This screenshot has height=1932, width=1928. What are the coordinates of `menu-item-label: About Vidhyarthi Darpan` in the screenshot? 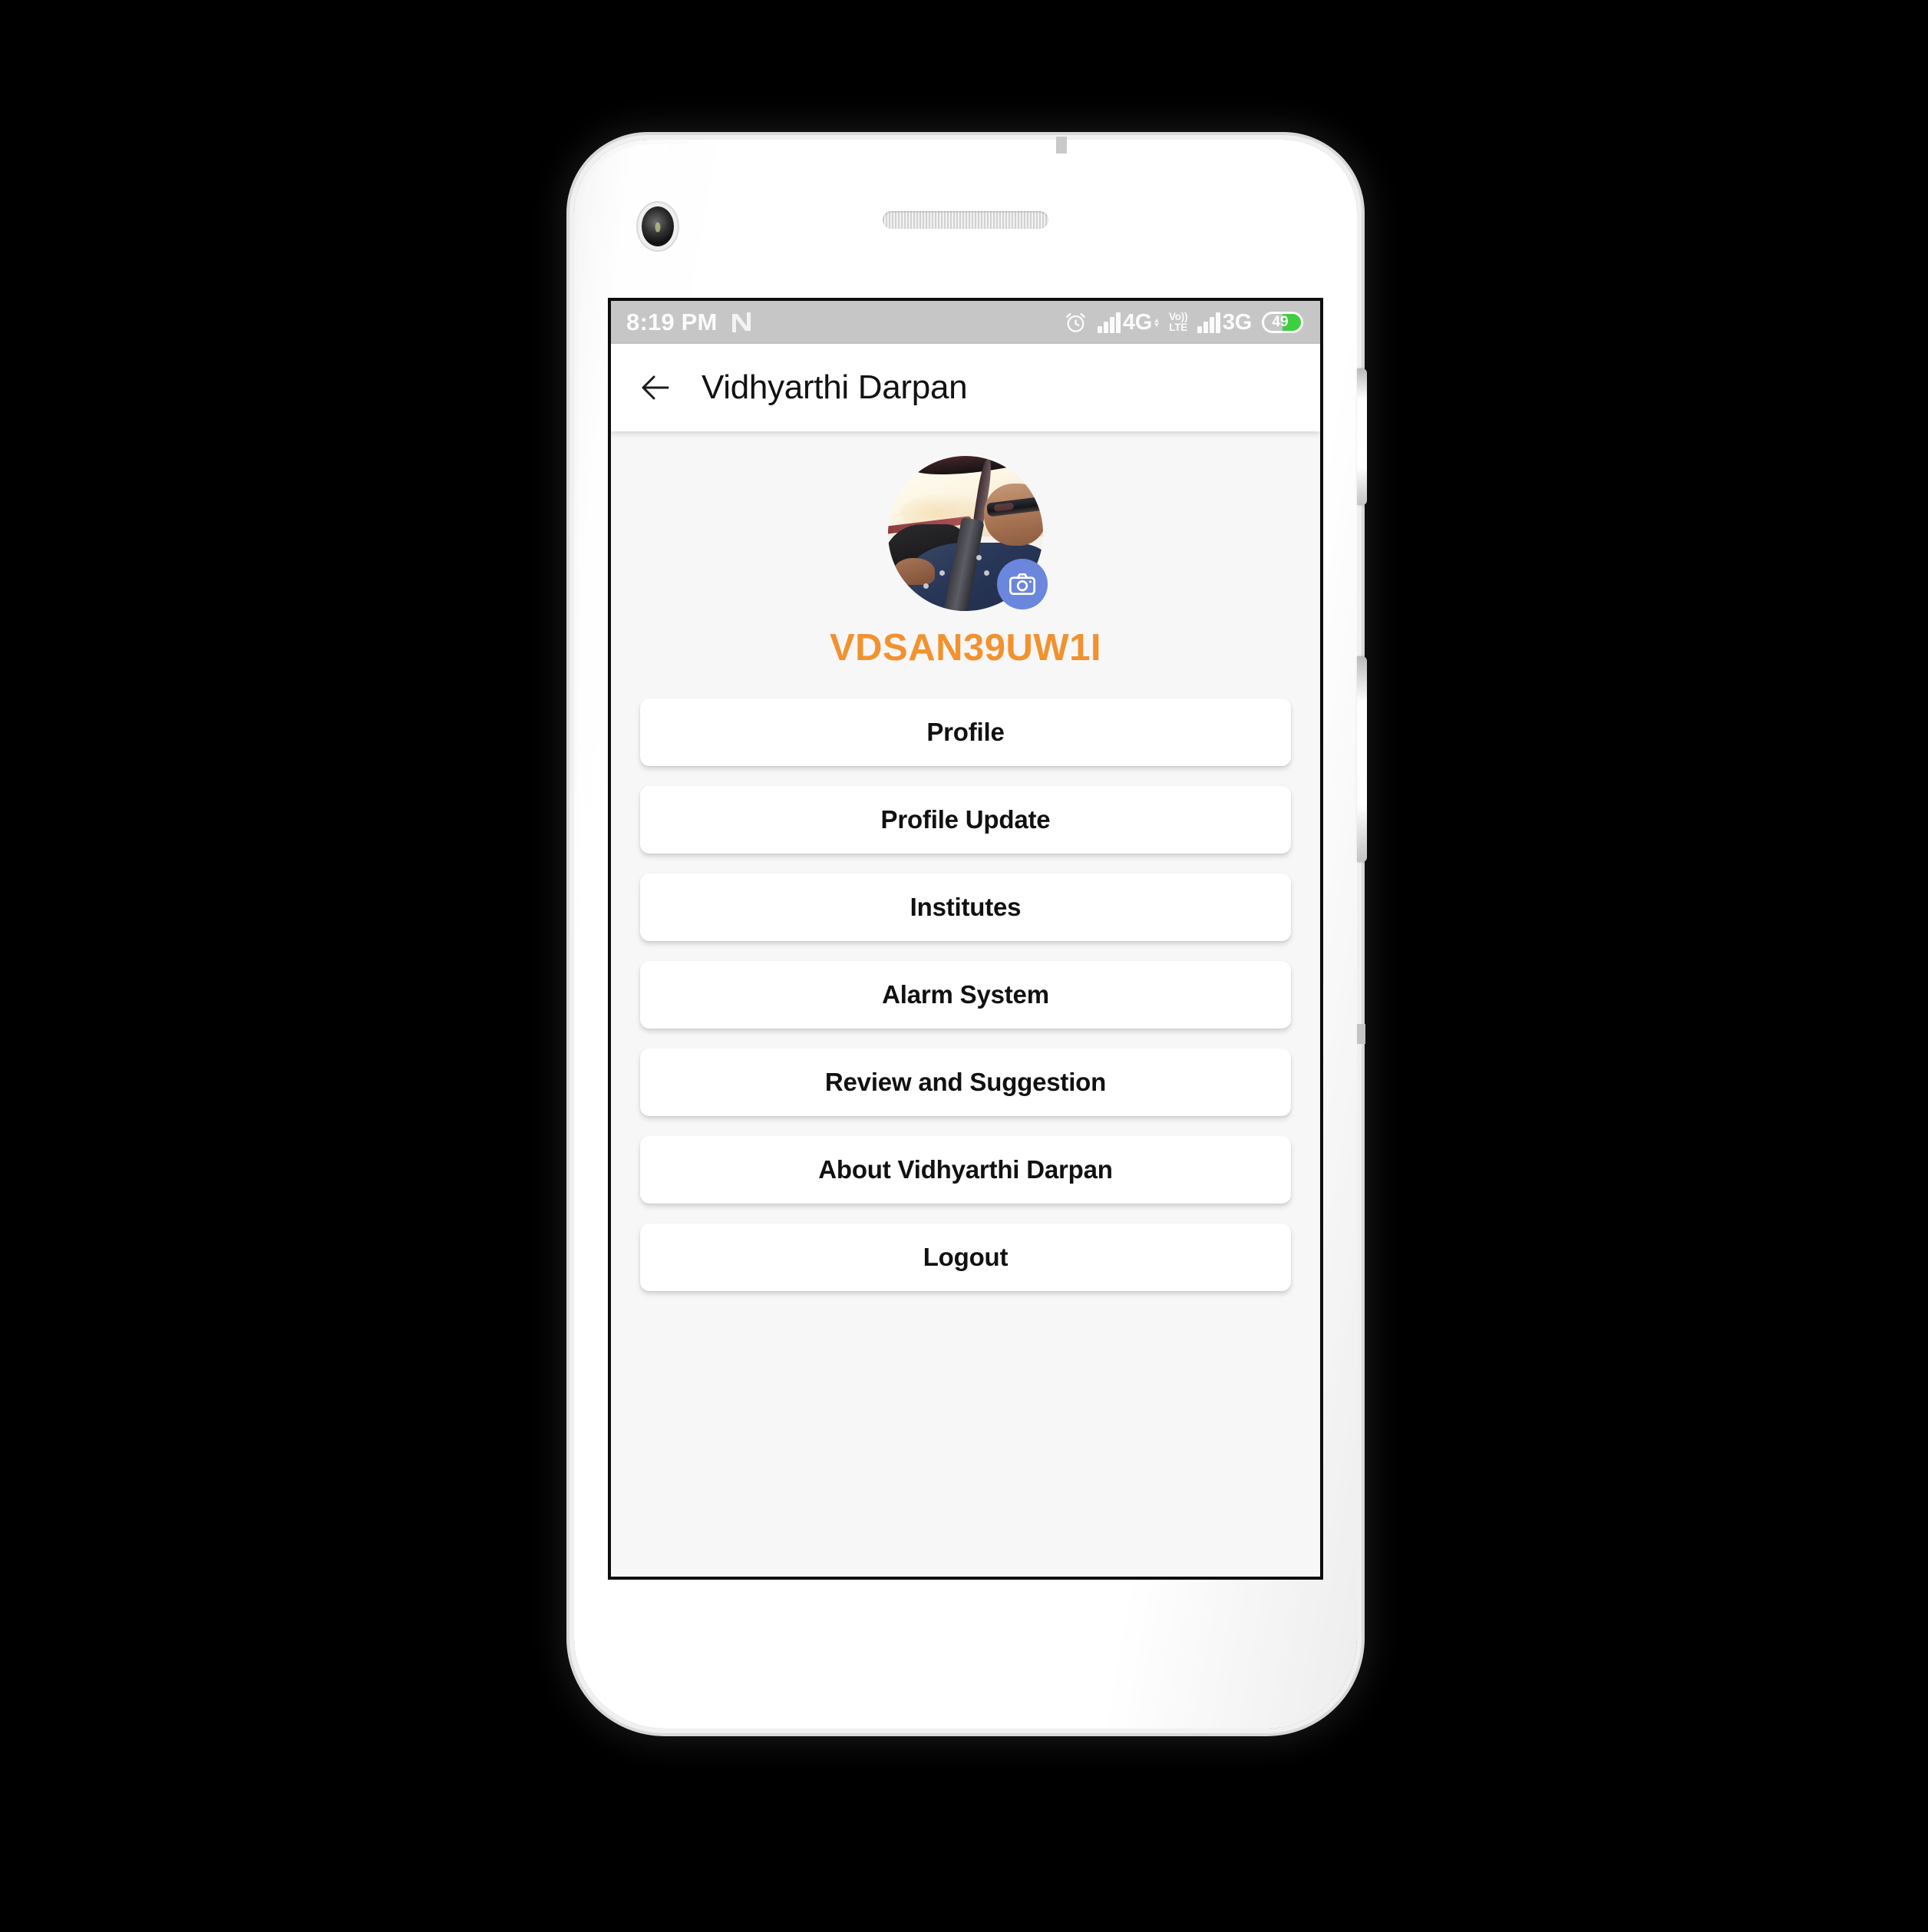 It's located at (966, 1169).